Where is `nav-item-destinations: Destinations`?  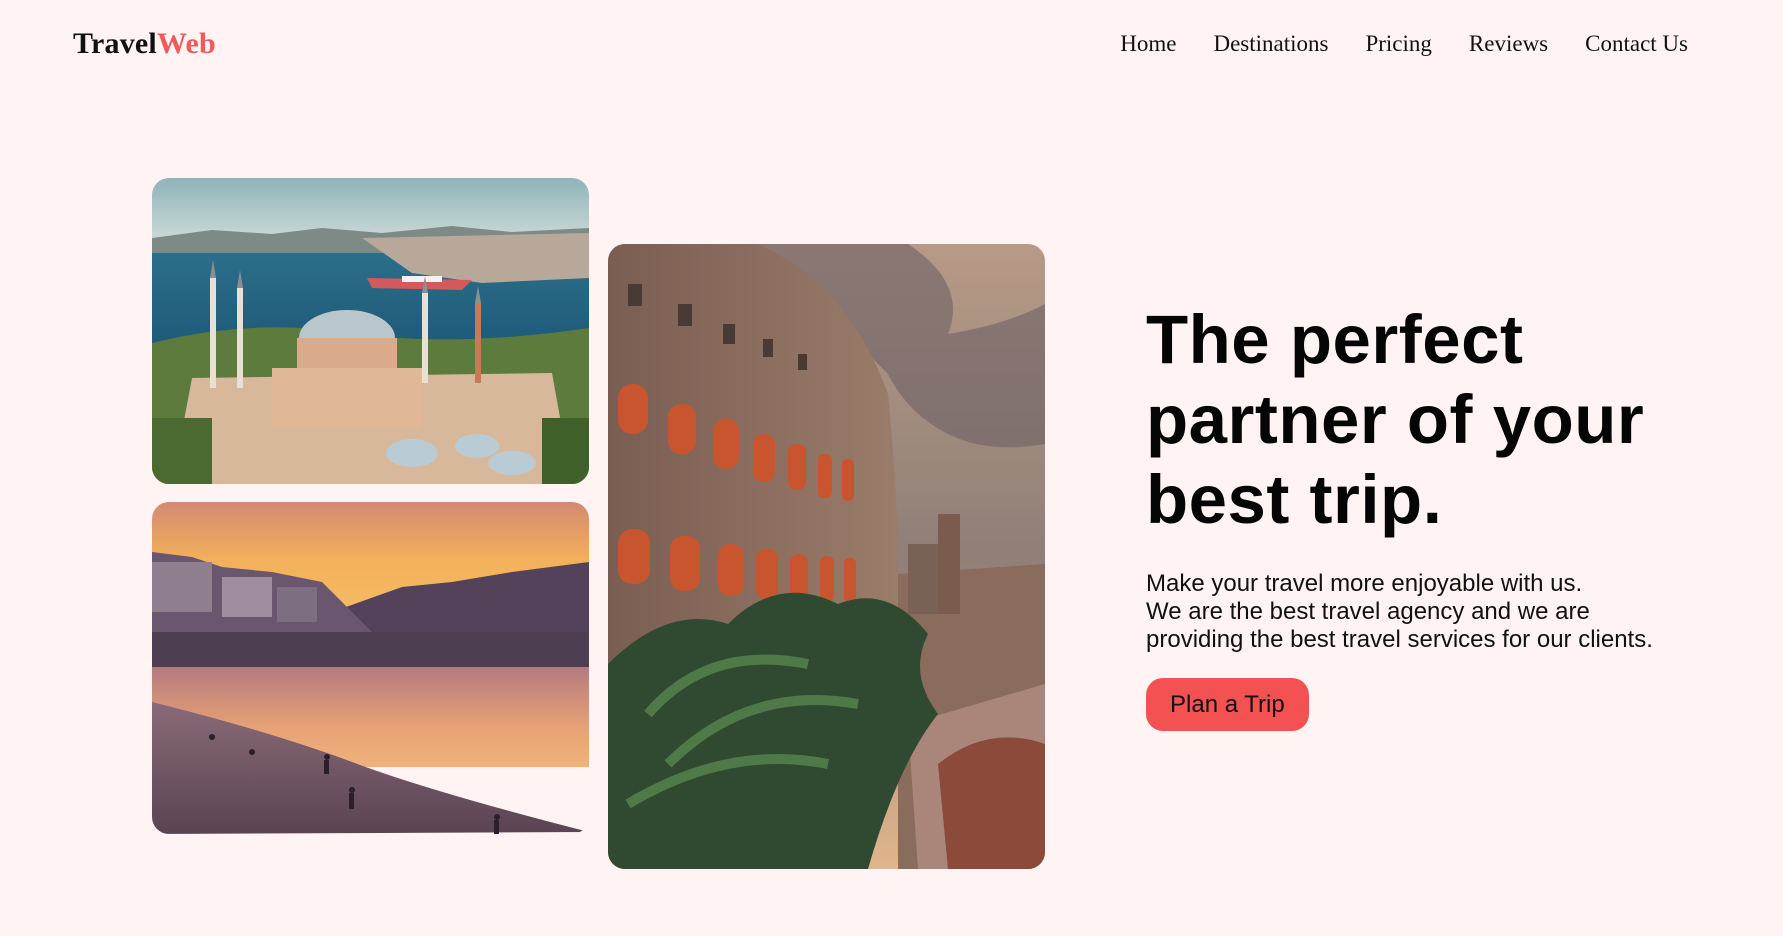 nav-item-destinations: Destinations is located at coordinates (1270, 44).